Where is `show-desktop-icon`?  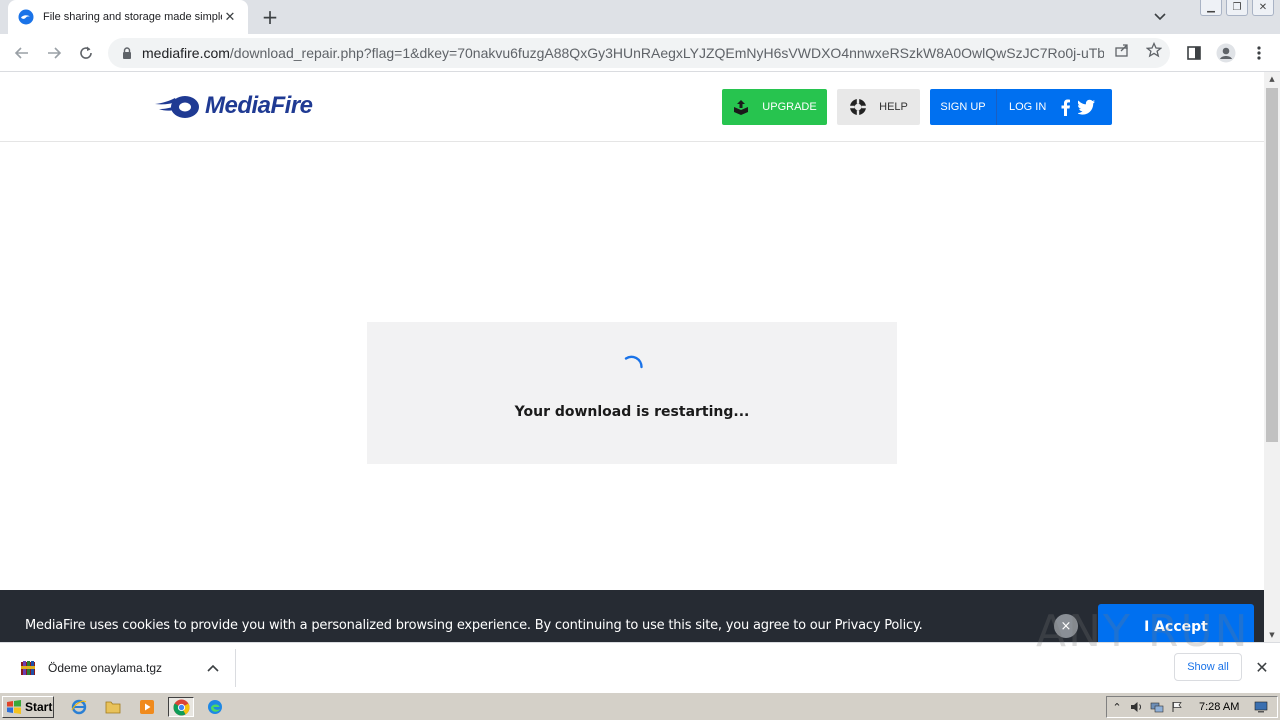
show-desktop-icon is located at coordinates (1261, 707).